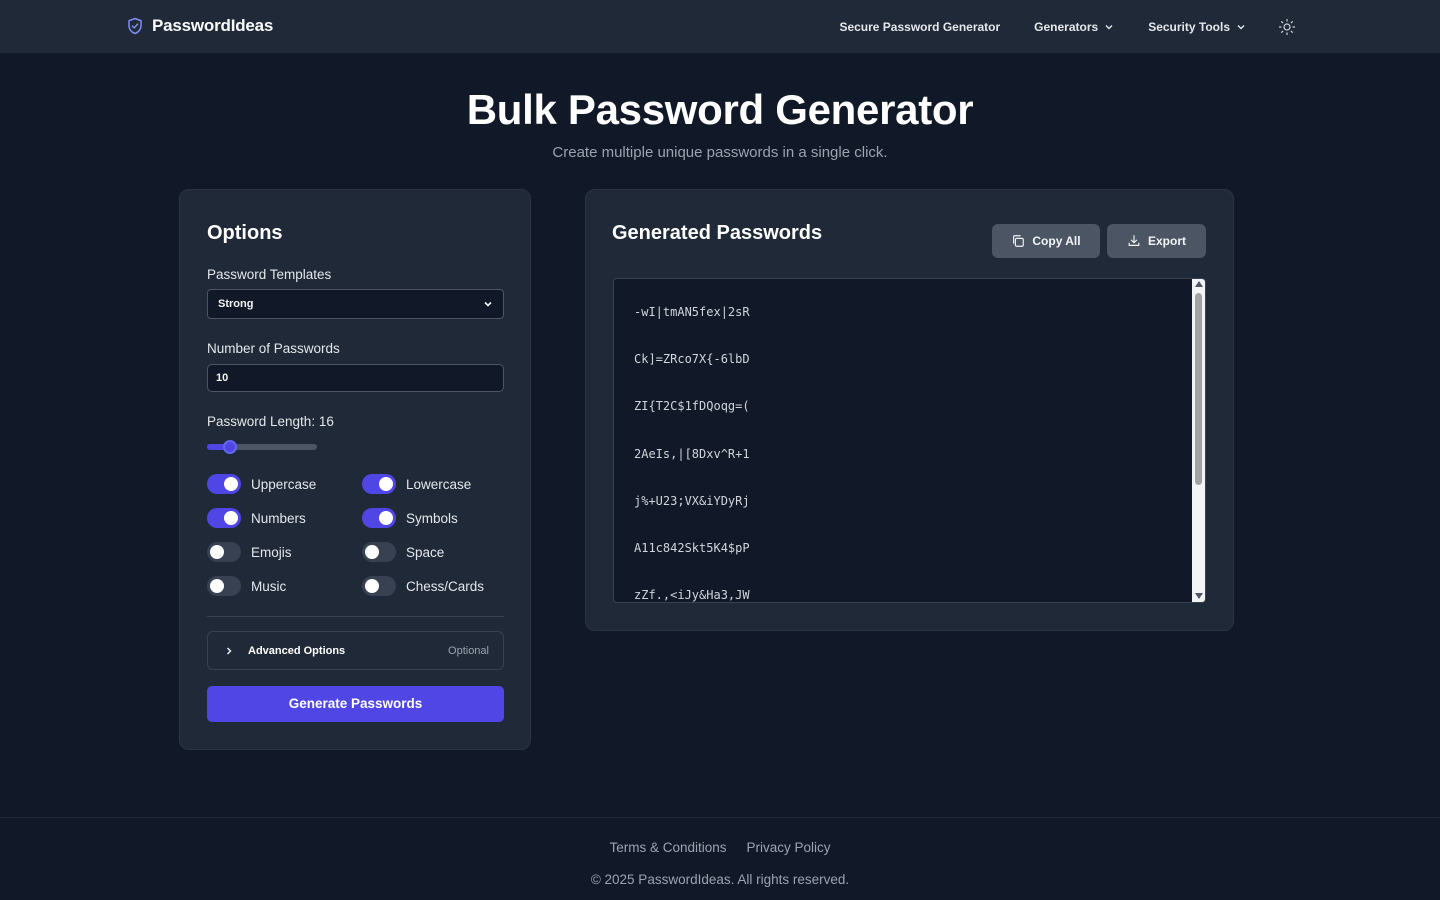 Image resolution: width=1440 pixels, height=900 pixels. I want to click on download-icon, so click(1134, 240).